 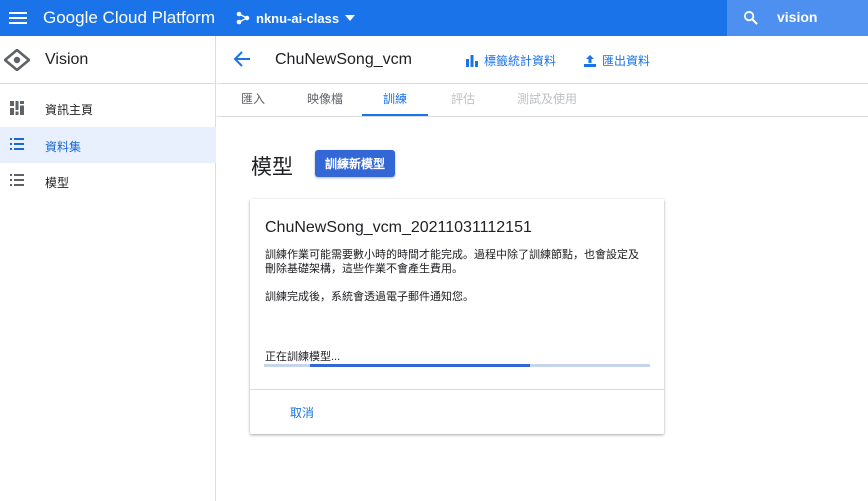 I want to click on project-selector: nknu-ai-class, so click(x=296, y=18).